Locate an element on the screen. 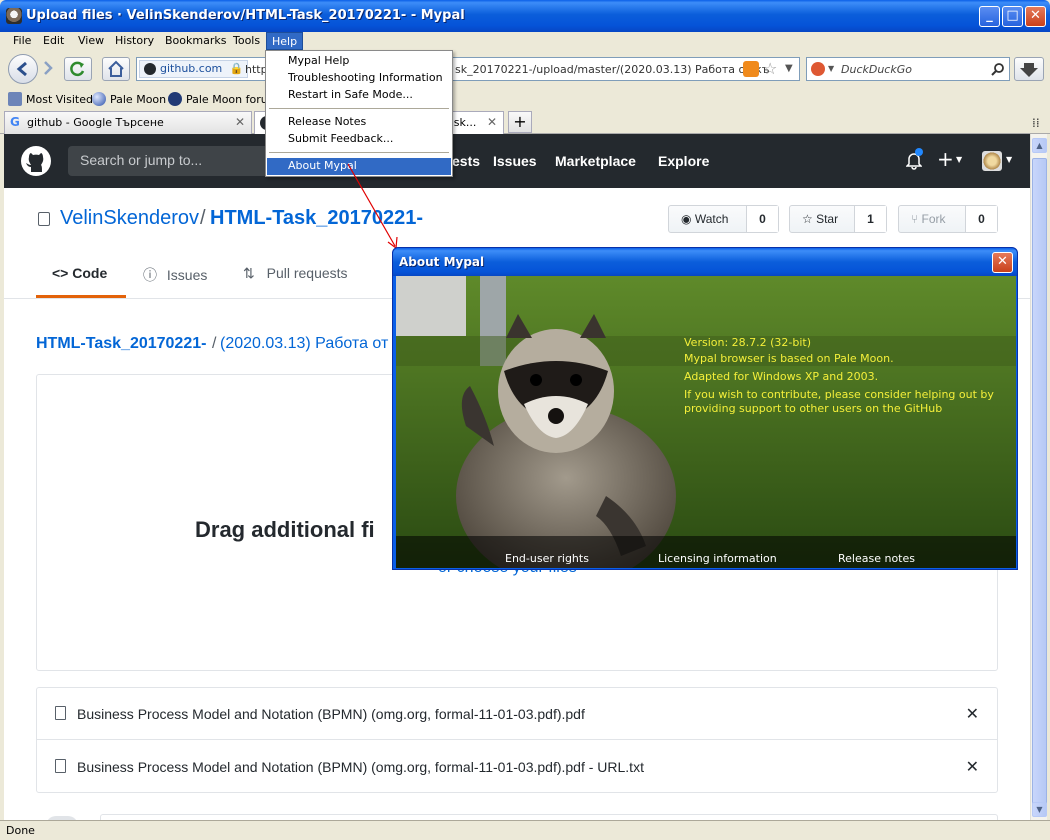 This screenshot has width=1050, height=840. link-licensing-information: Licensing information is located at coordinates (717, 558).